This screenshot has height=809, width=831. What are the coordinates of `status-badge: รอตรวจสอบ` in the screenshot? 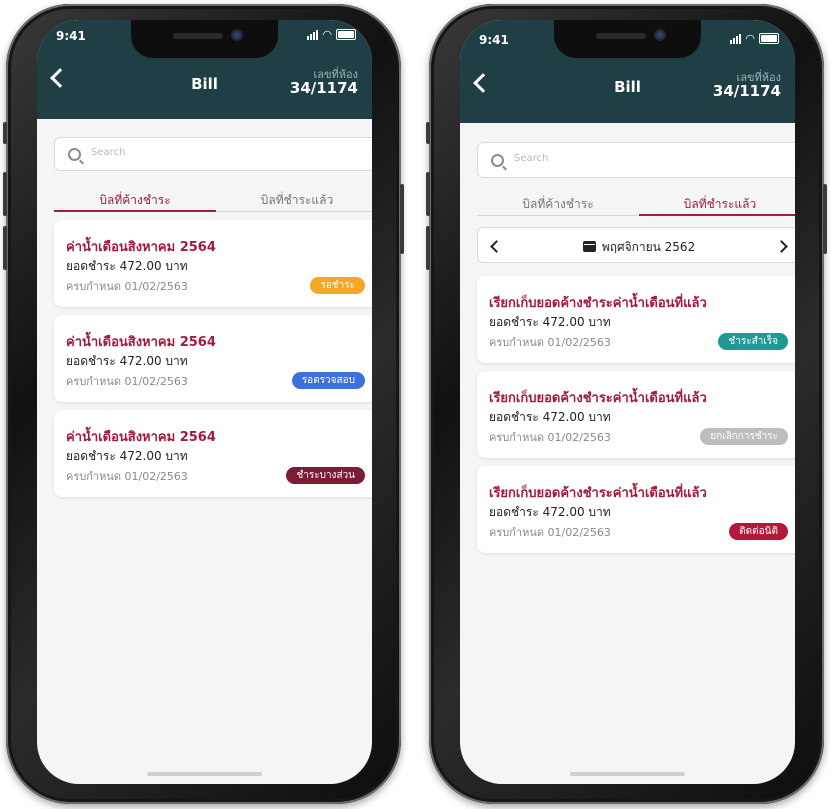 It's located at (328, 380).